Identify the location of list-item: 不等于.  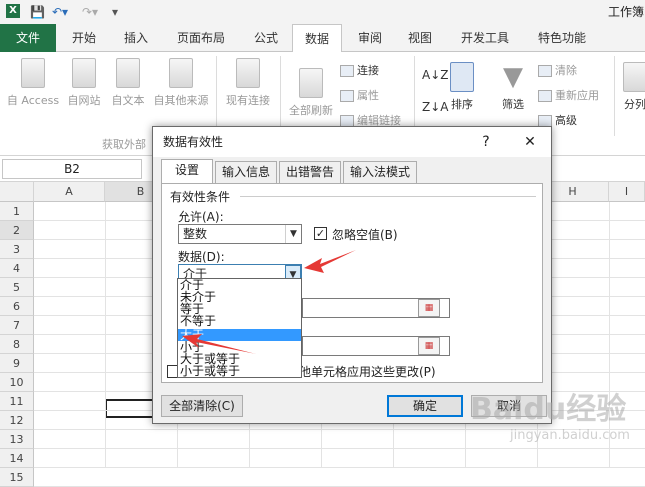
(239, 321).